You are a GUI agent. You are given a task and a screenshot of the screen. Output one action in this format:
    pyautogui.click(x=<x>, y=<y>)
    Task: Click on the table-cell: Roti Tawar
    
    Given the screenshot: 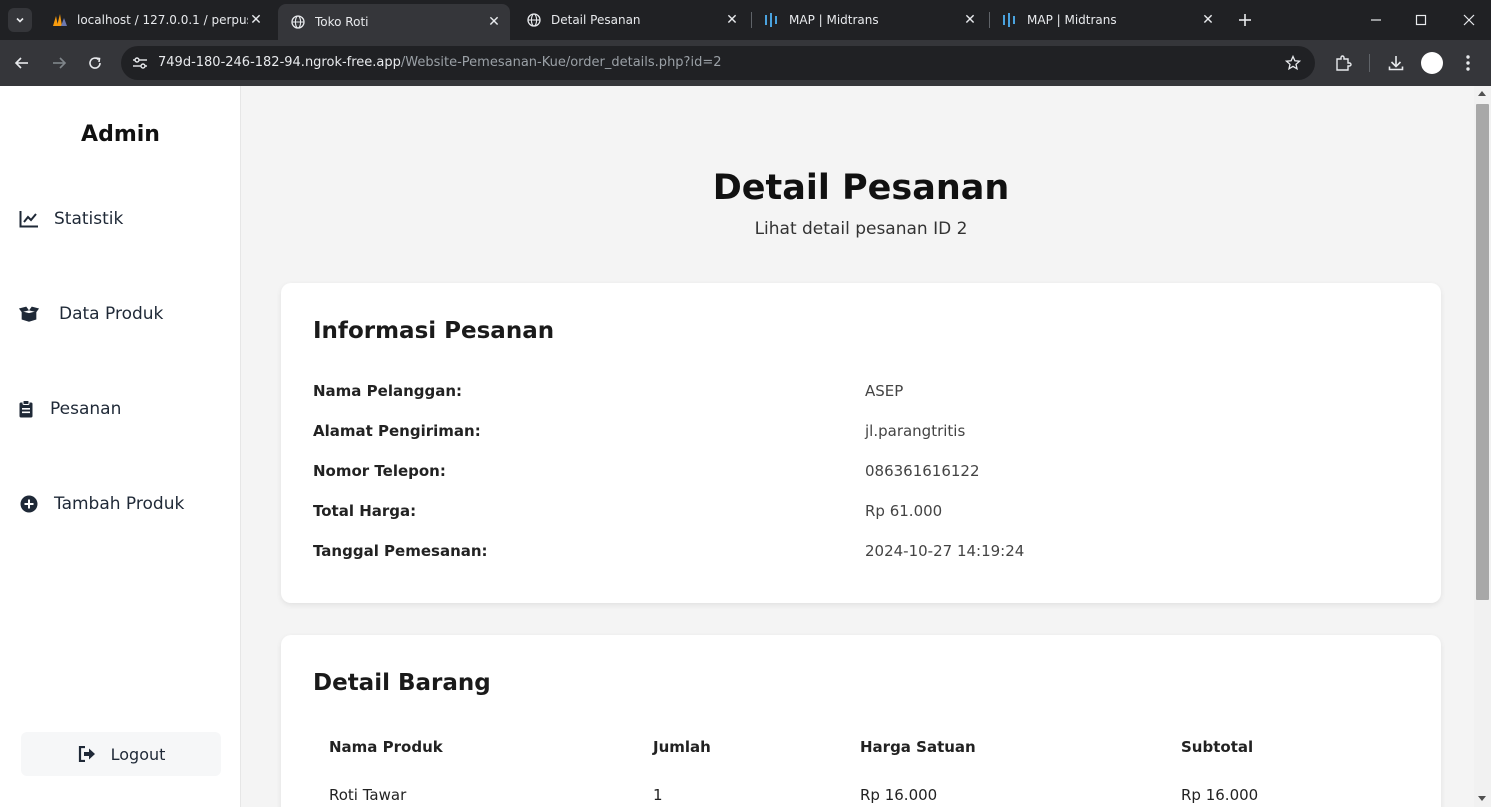 What is the action you would take?
    pyautogui.click(x=368, y=795)
    